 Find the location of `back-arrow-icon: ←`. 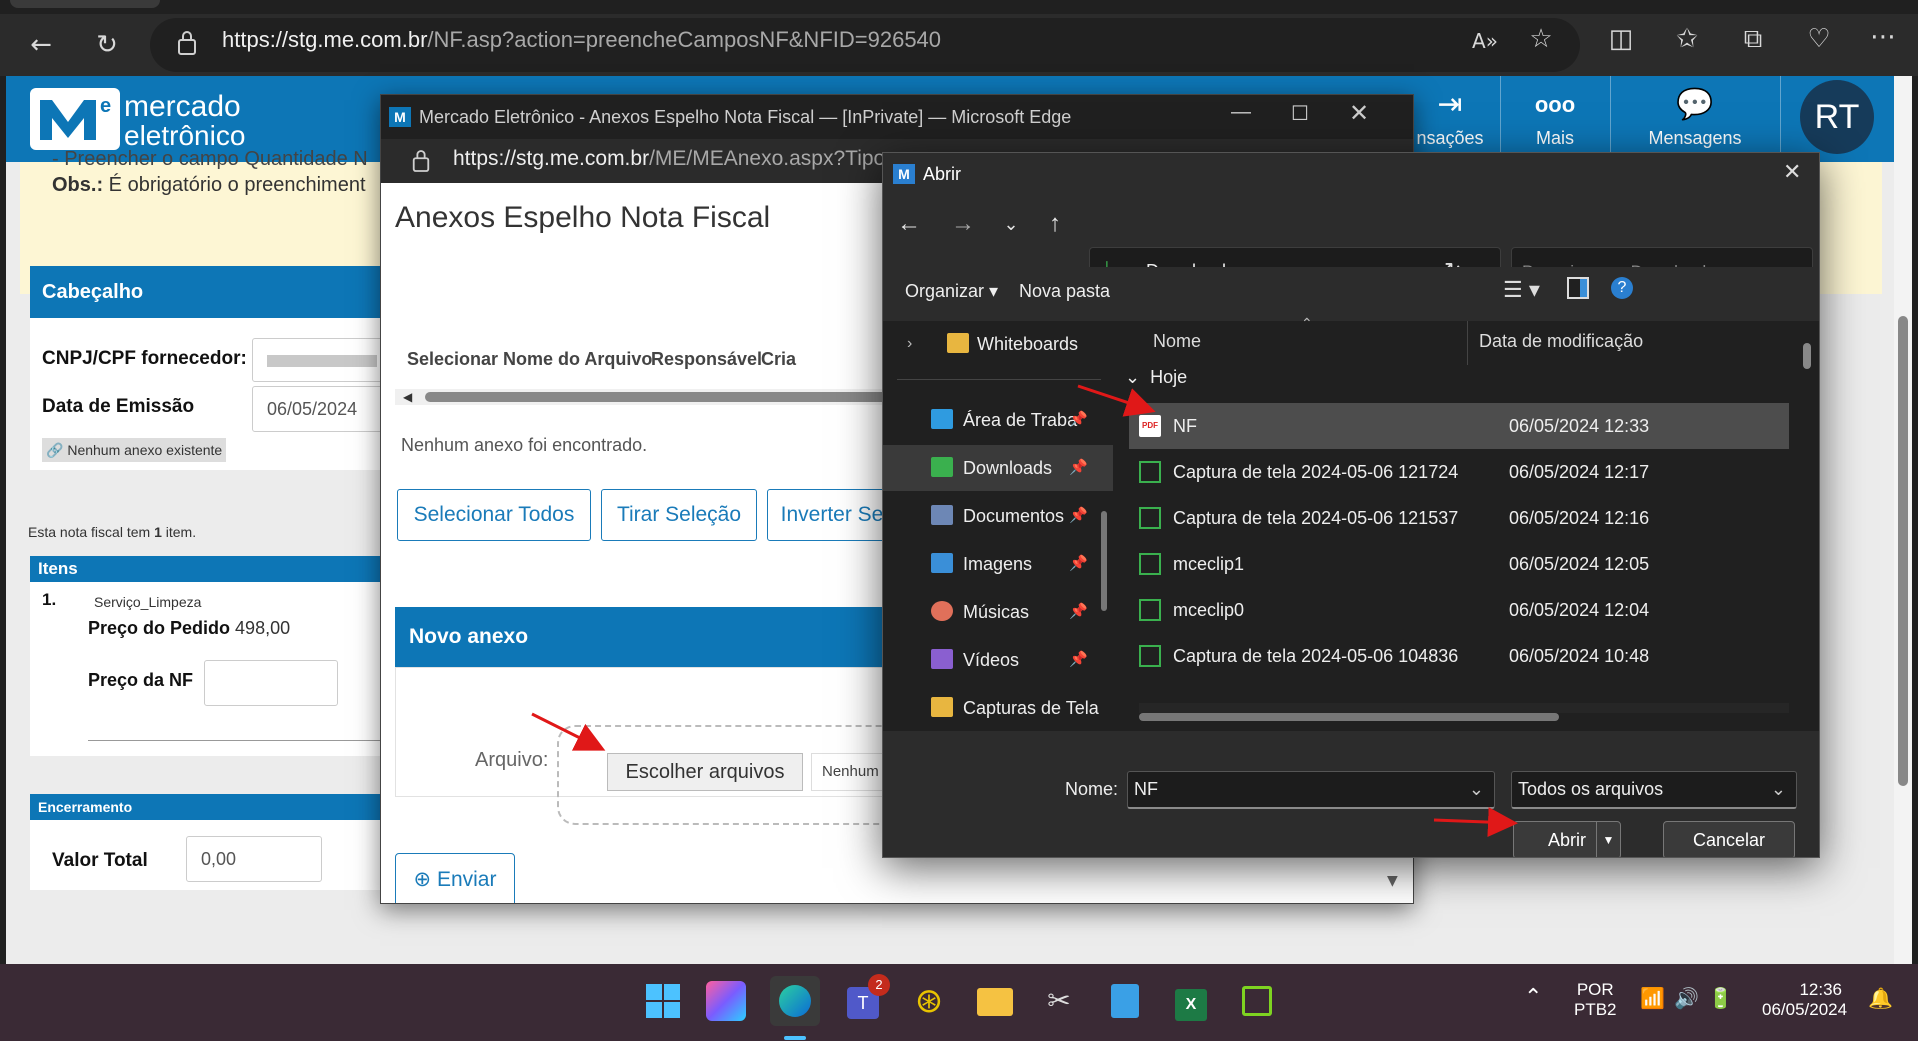

back-arrow-icon: ← is located at coordinates (909, 224).